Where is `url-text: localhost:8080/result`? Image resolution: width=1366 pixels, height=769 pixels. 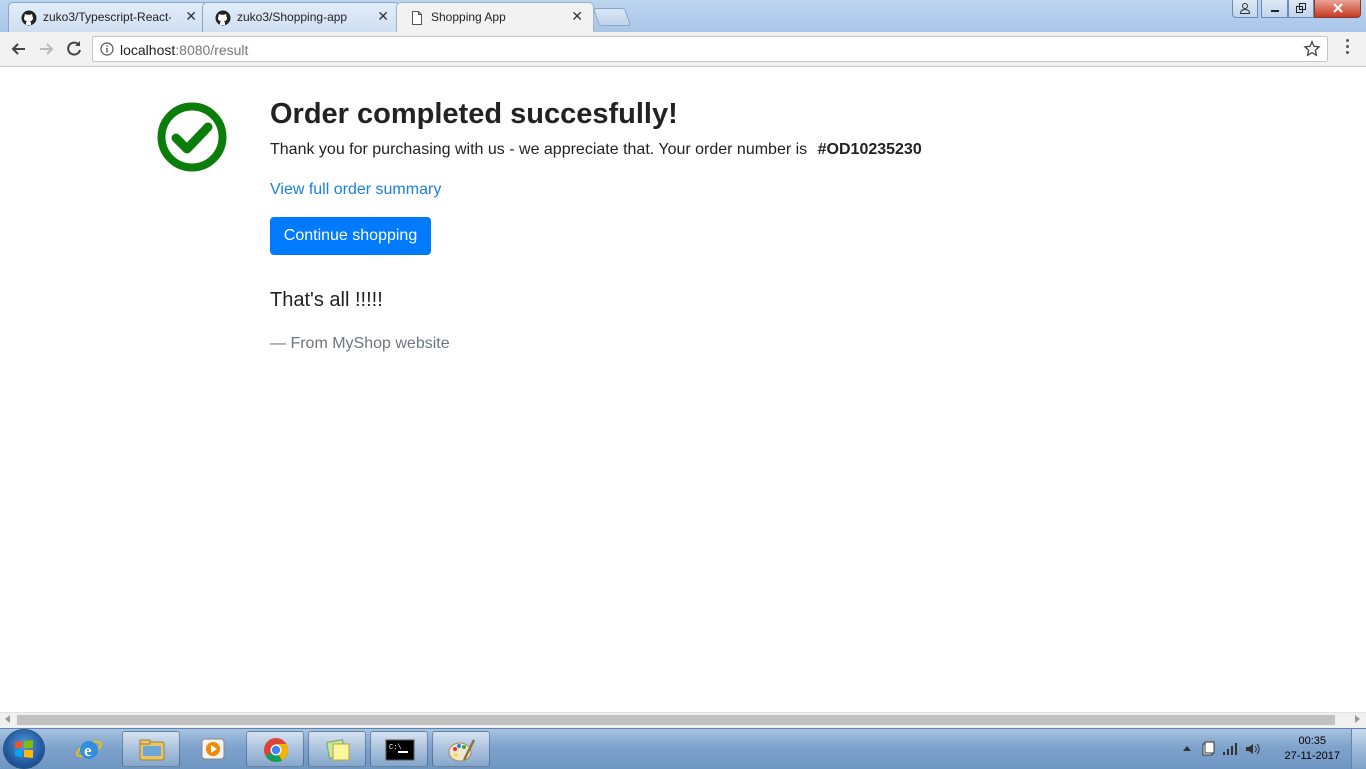
url-text: localhost:8080/result is located at coordinates (184, 50).